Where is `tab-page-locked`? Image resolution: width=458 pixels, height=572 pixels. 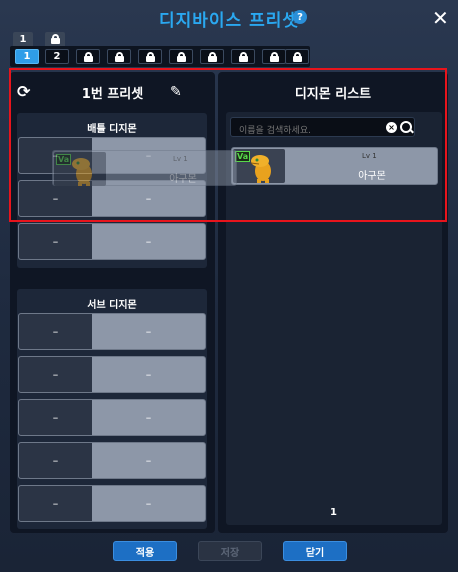 tab-page-locked is located at coordinates (55, 39).